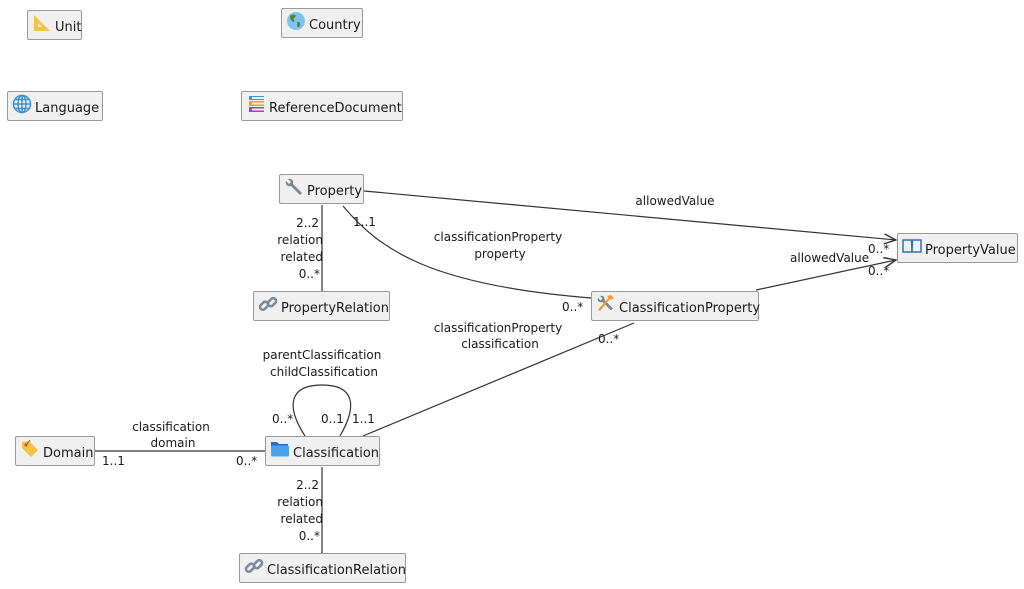 The height and width of the screenshot is (589, 1024). I want to click on node-unit: Unit, so click(54, 25).